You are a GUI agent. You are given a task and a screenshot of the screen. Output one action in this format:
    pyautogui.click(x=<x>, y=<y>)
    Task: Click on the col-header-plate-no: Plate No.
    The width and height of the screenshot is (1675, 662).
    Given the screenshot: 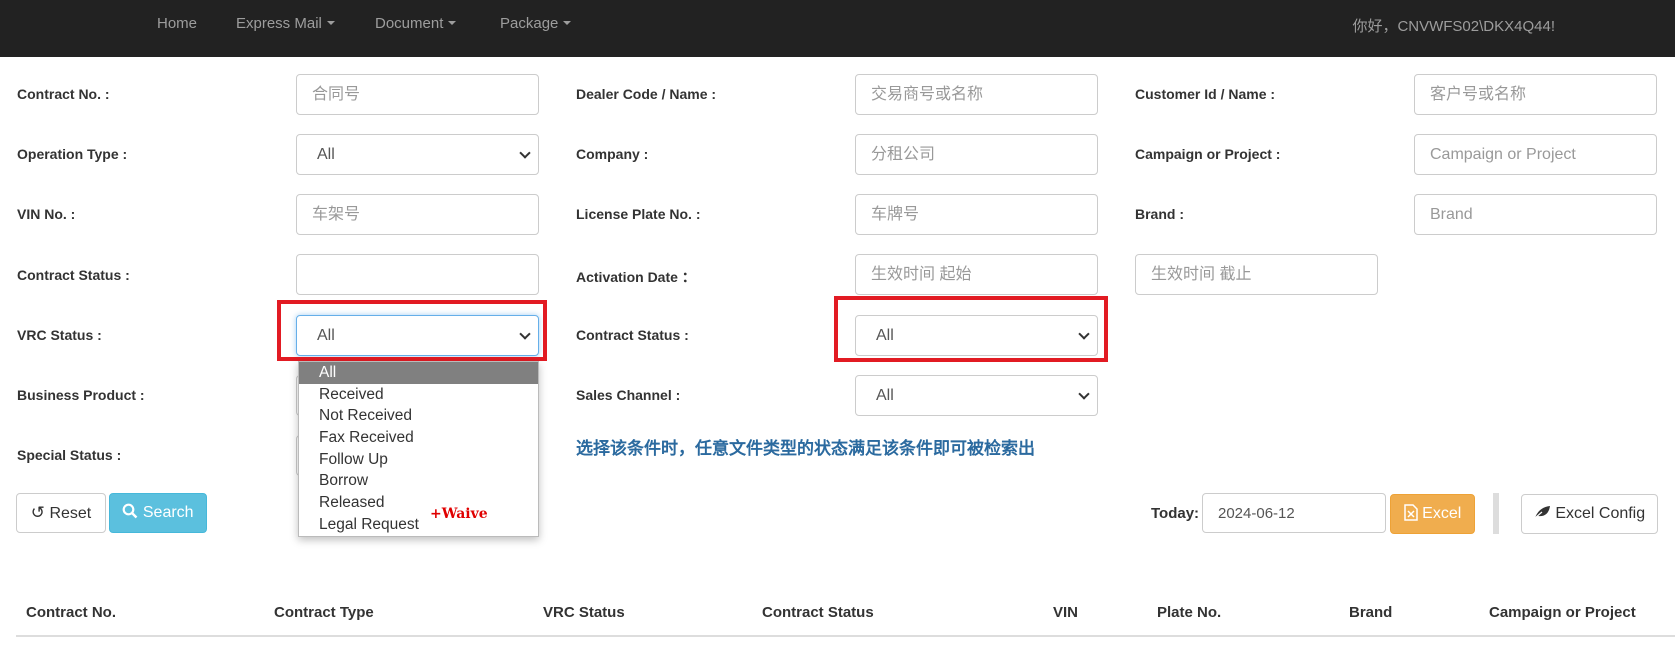 What is the action you would take?
    pyautogui.click(x=1189, y=612)
    